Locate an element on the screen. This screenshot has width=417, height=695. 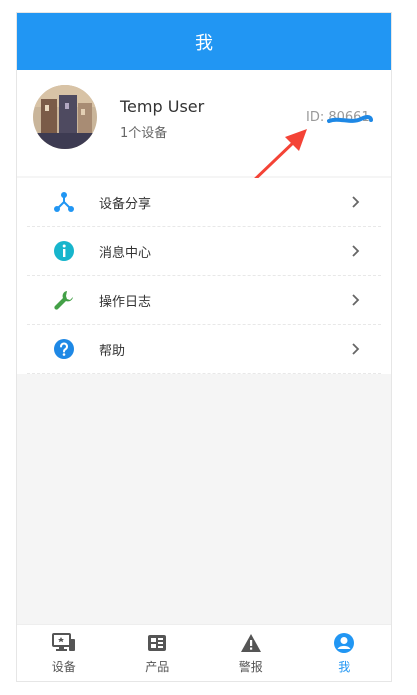
wrench-icon is located at coordinates (64, 300).